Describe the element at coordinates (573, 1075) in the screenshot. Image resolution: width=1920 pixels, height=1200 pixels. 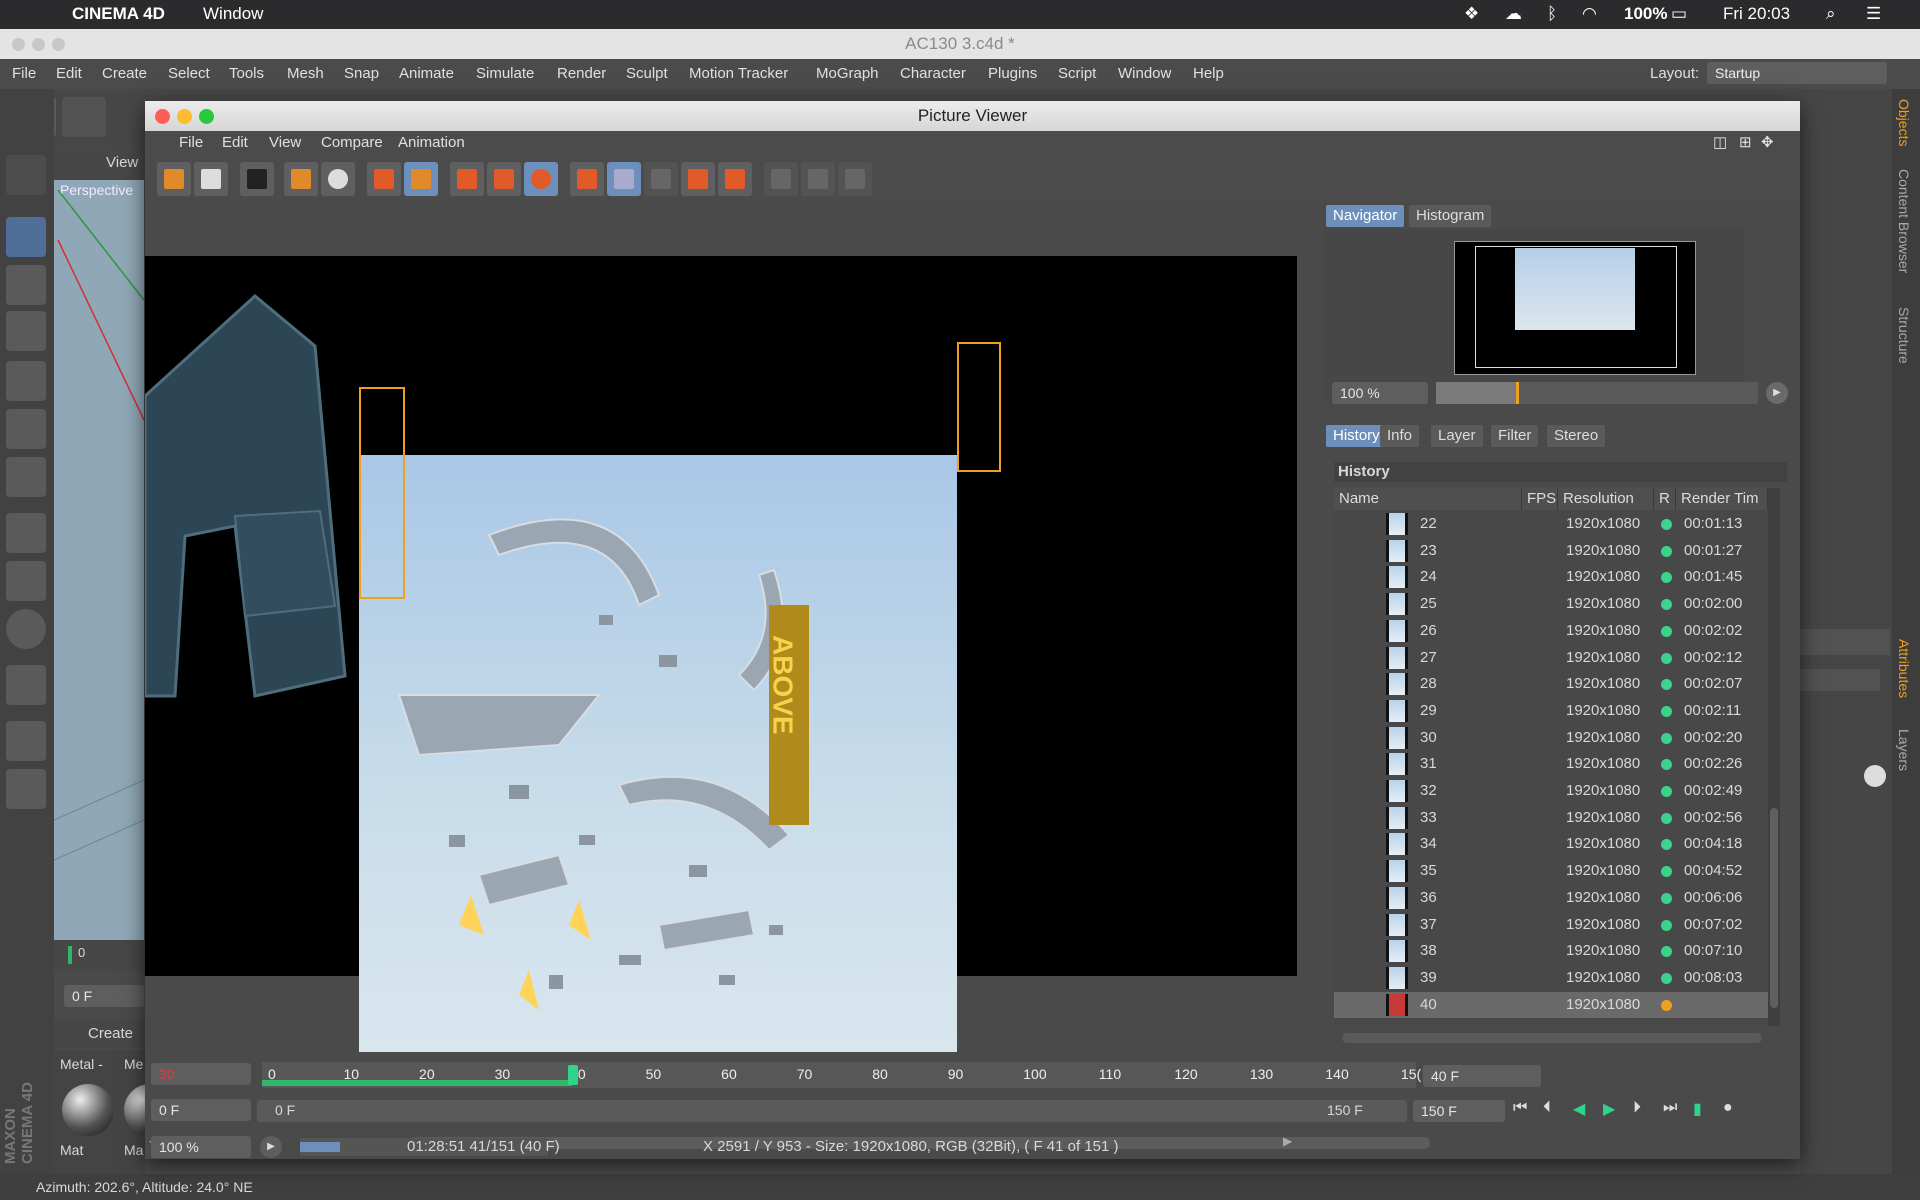
I see `current-frame-handle` at that location.